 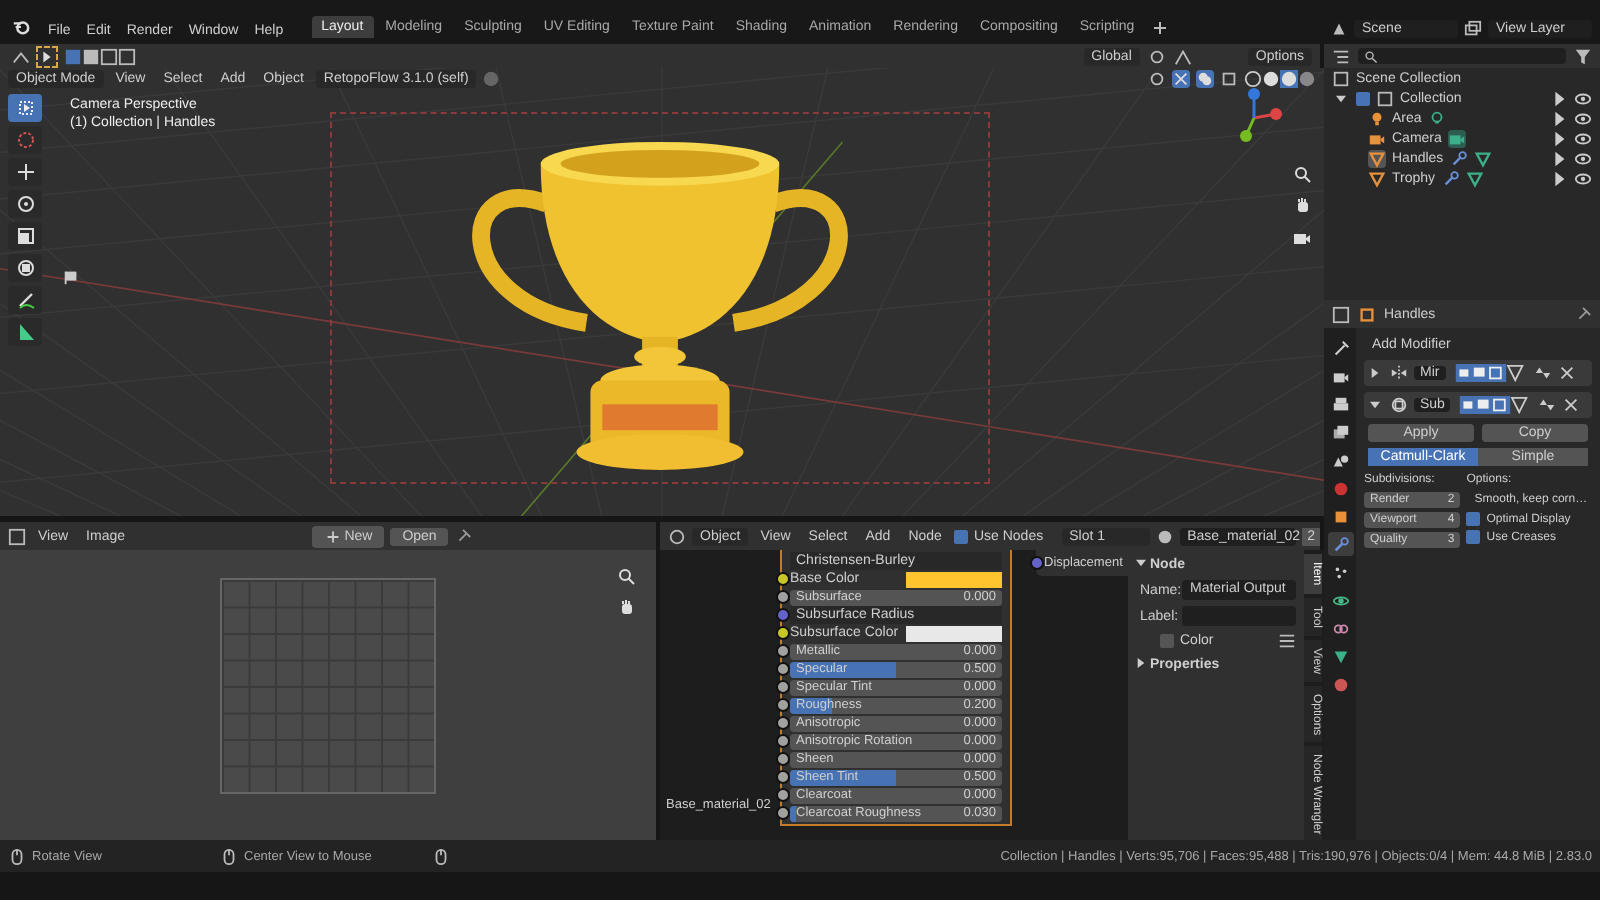 I want to click on list-icon, so click(x=1287, y=641).